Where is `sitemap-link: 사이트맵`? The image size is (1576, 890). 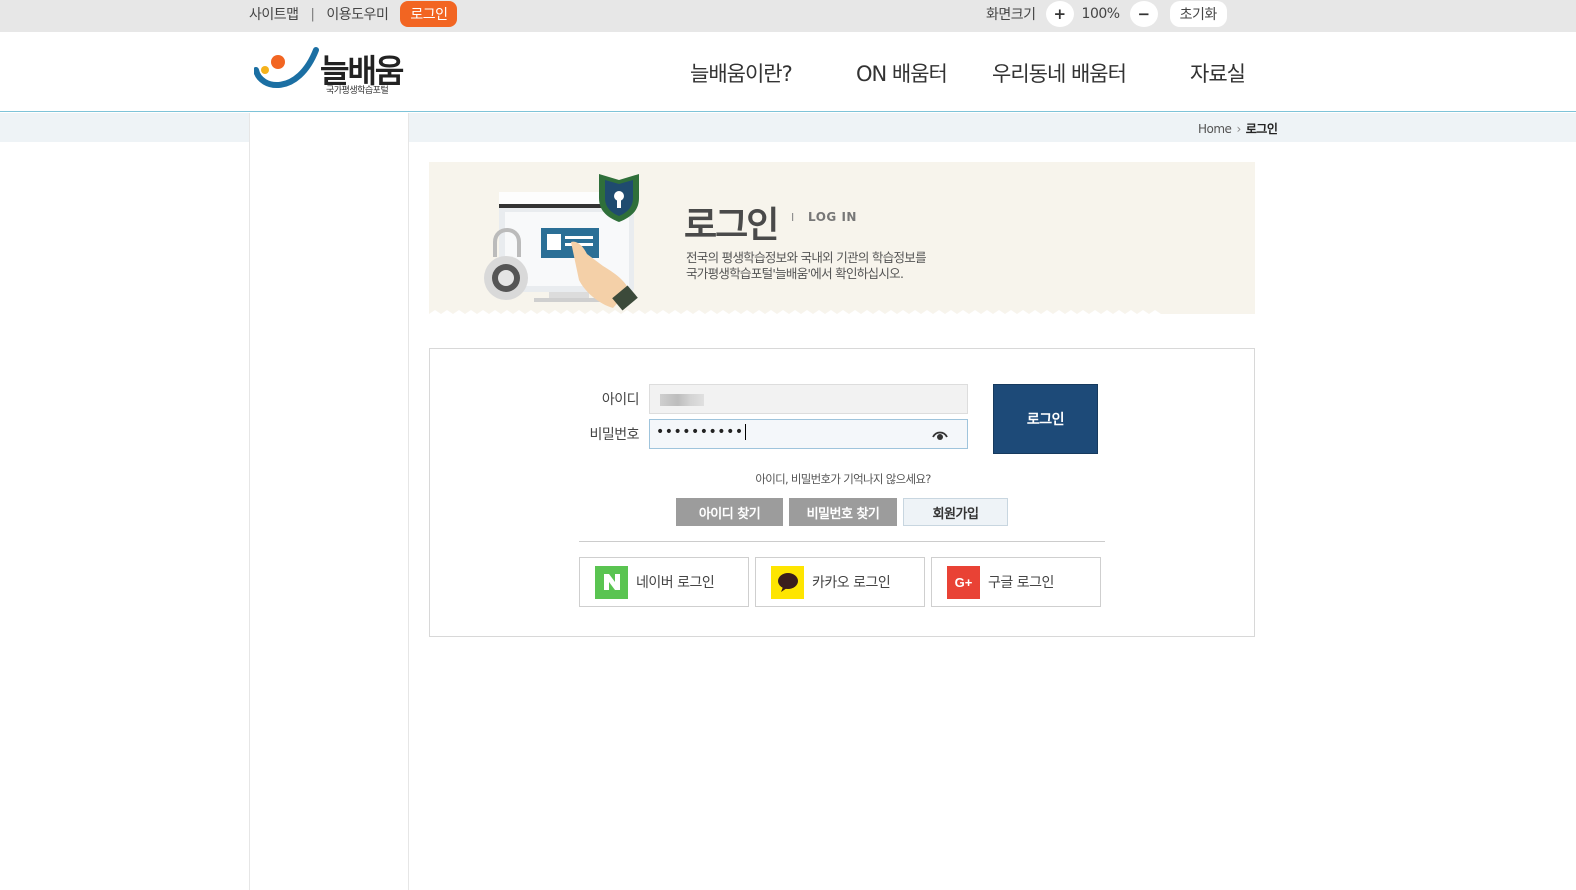
sitemap-link: 사이트맵 is located at coordinates (274, 14).